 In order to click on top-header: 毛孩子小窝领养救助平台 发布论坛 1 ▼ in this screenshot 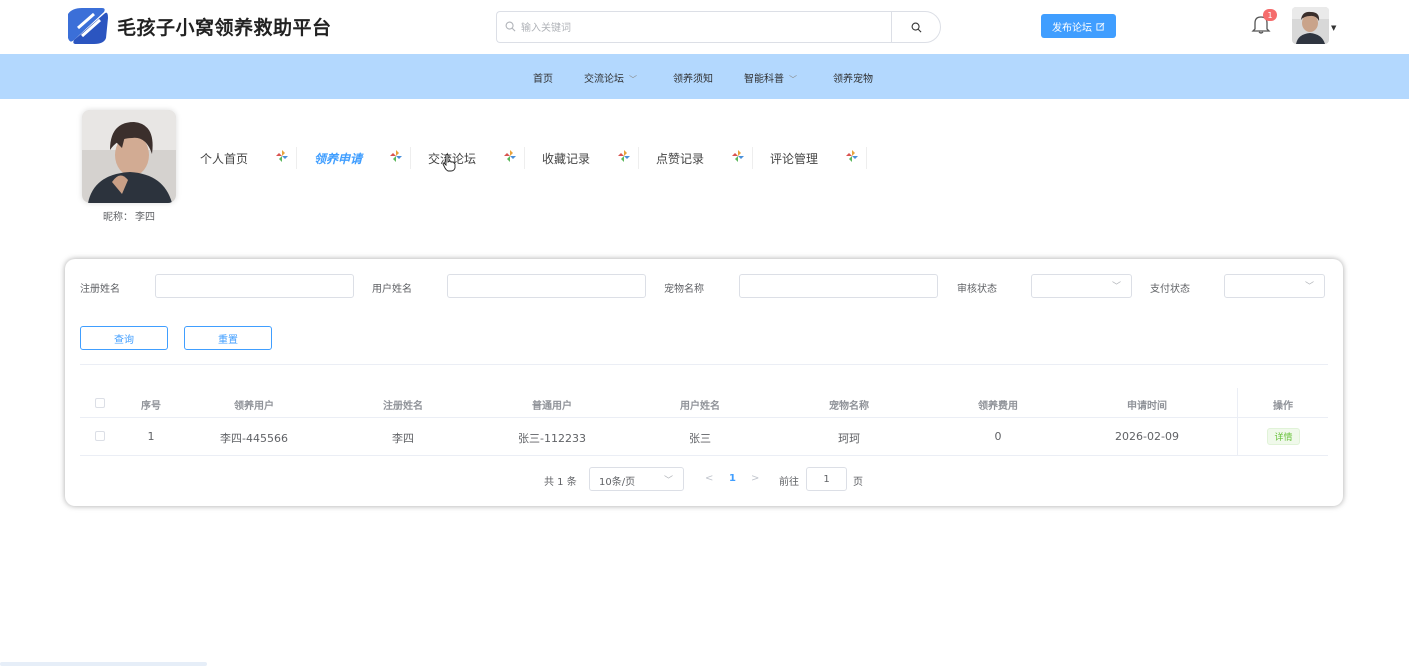, I will do `click(704, 27)`.